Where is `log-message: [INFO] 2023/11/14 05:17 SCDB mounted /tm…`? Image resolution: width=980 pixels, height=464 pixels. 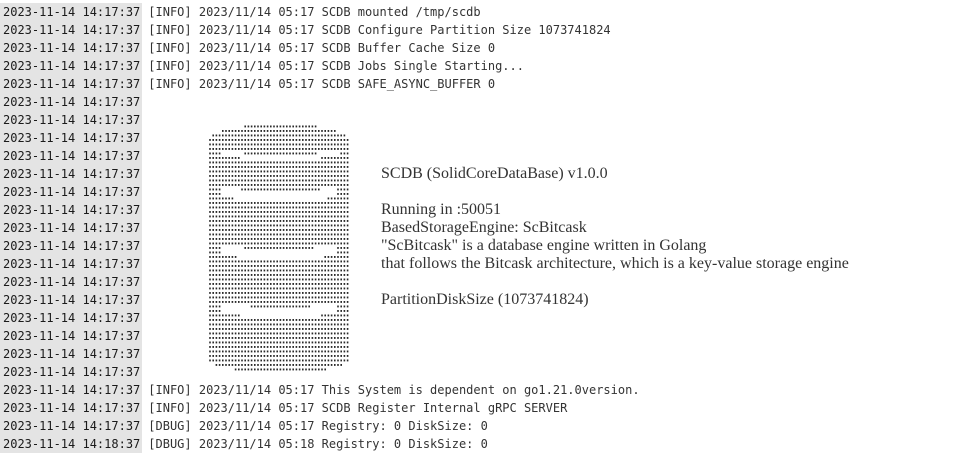 log-message: [INFO] 2023/11/14 05:17 SCDB mounted /tm… is located at coordinates (314, 12).